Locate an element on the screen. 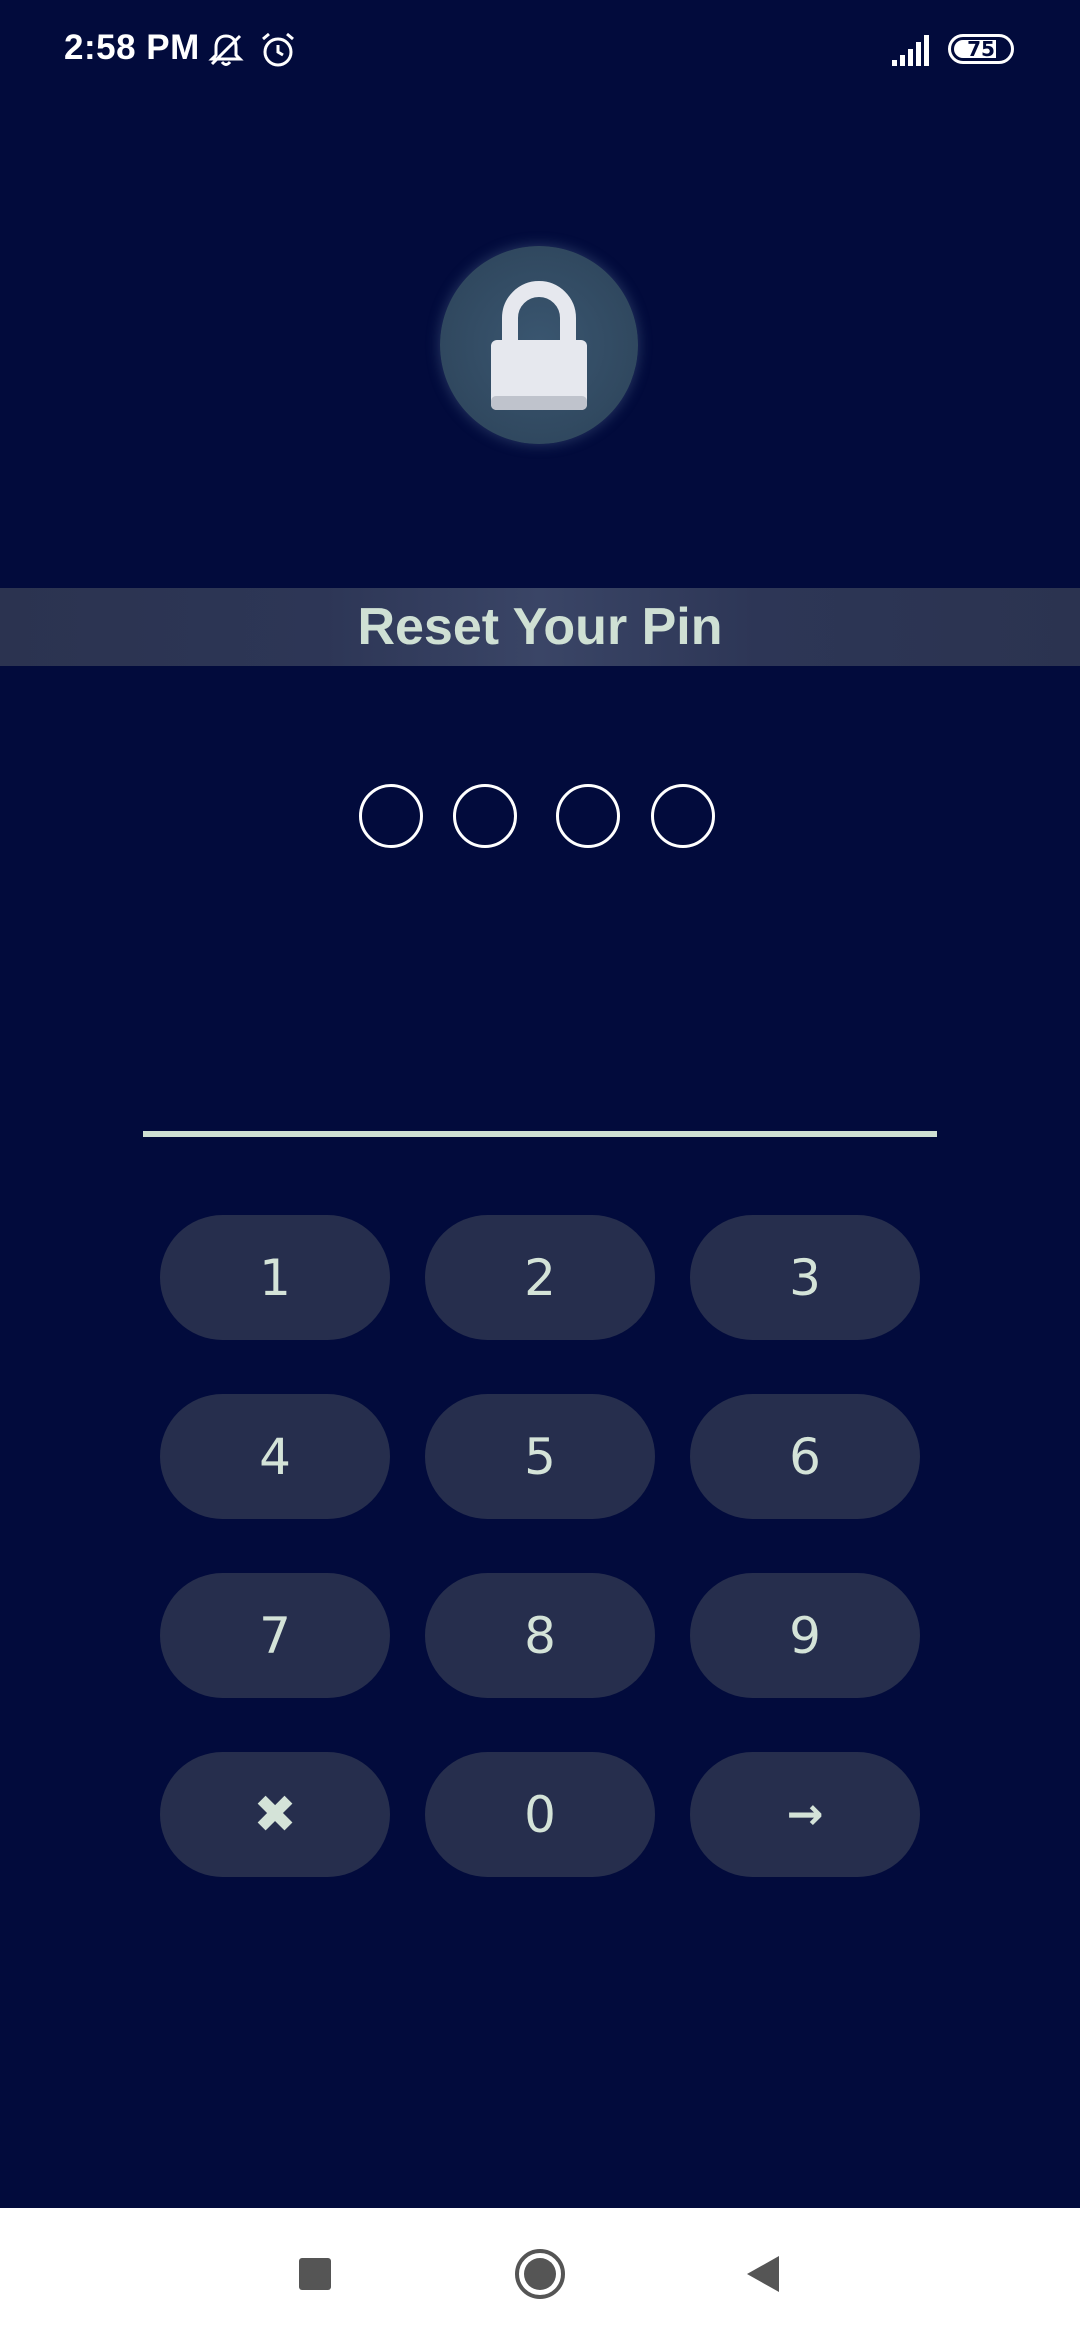 The width and height of the screenshot is (1080, 2340). status-time: 2:58 PM is located at coordinates (132, 47).